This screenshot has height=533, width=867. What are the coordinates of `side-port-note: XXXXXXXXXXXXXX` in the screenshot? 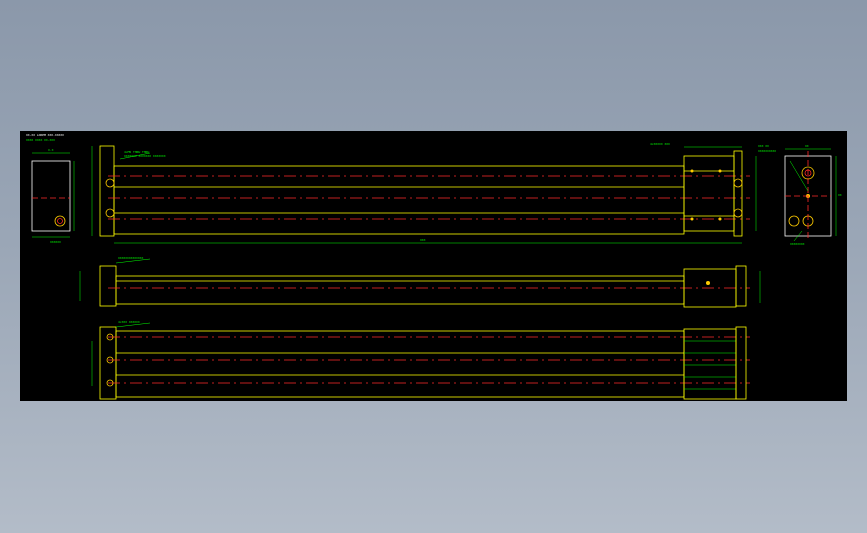 It's located at (130, 258).